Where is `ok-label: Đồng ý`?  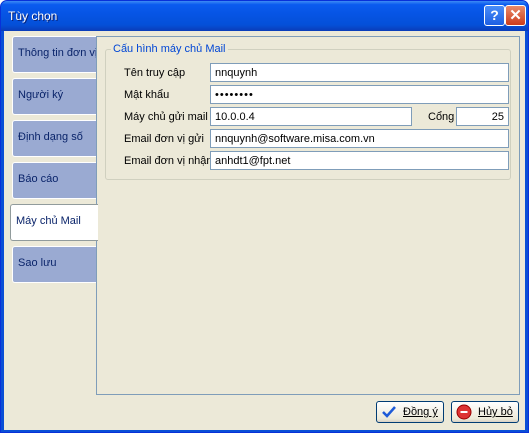 ok-label: Đồng ý is located at coordinates (420, 412).